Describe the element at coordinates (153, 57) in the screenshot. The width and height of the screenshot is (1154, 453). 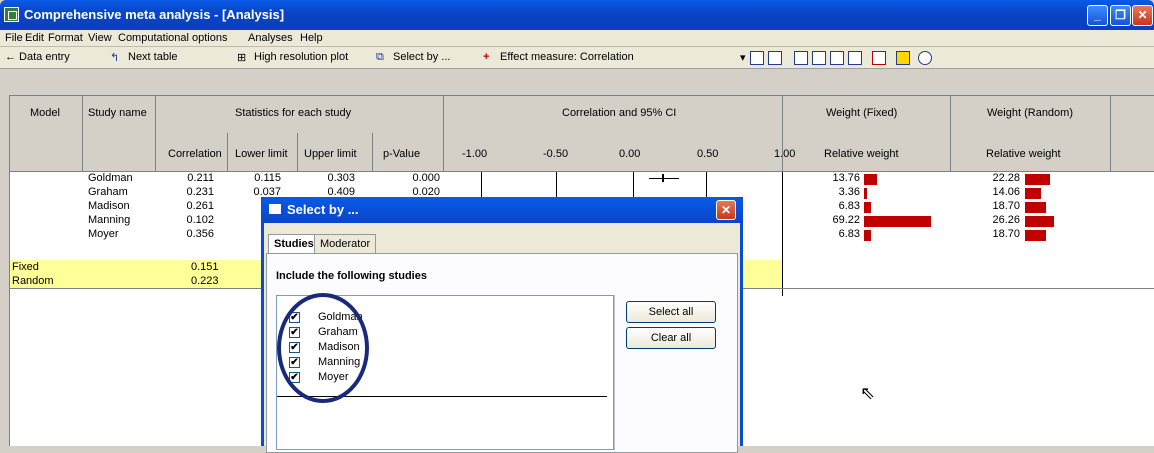
I see `next-table-button: Next table` at that location.